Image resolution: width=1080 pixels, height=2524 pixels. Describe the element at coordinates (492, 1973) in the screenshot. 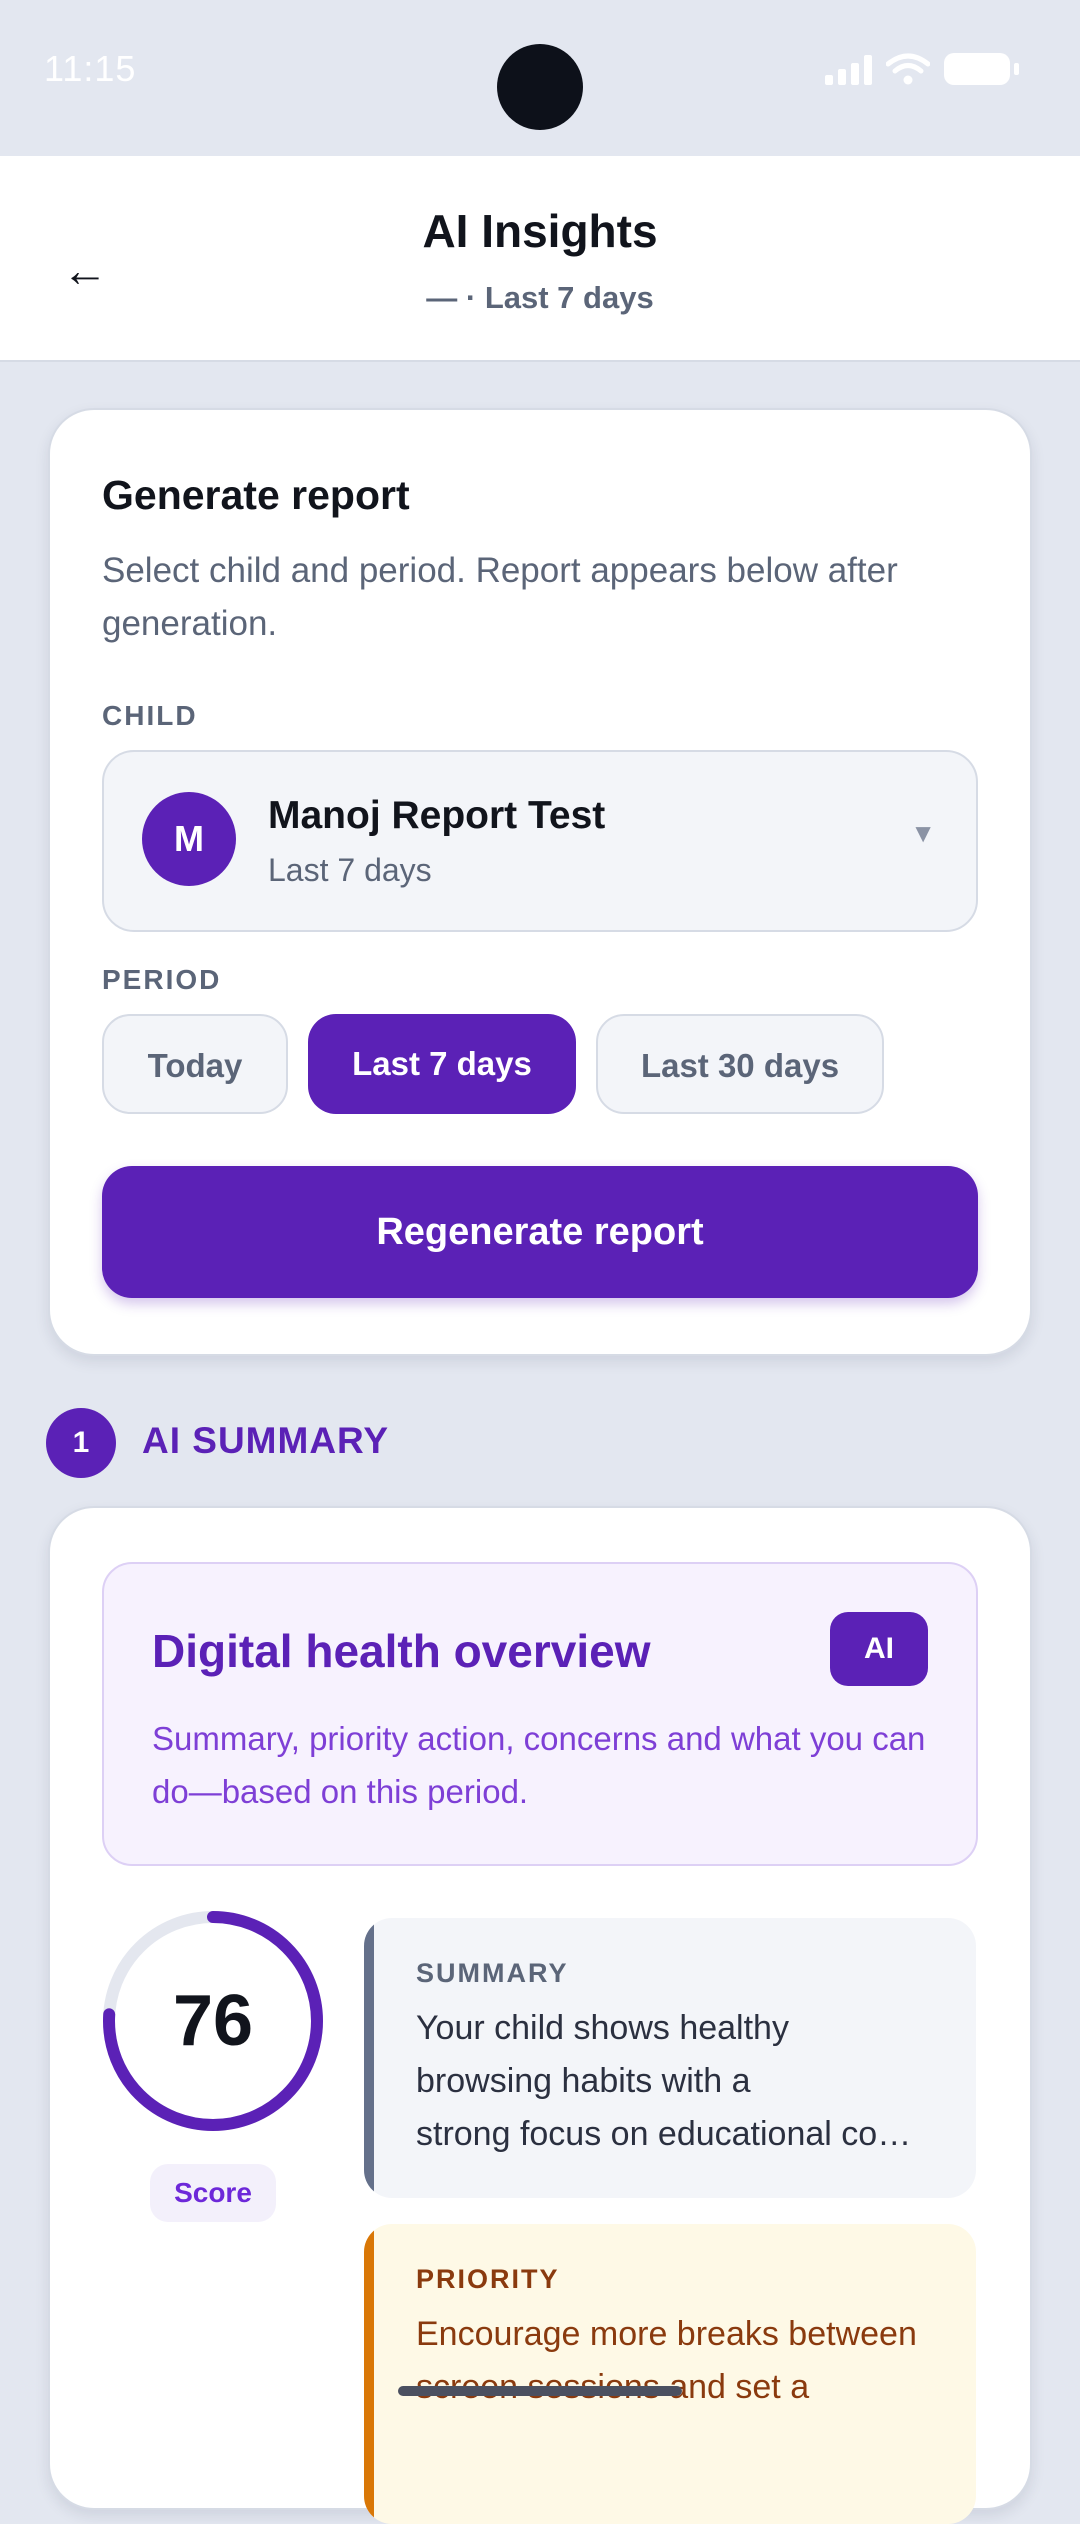

I see `summary-caption: SUMMARY` at that location.